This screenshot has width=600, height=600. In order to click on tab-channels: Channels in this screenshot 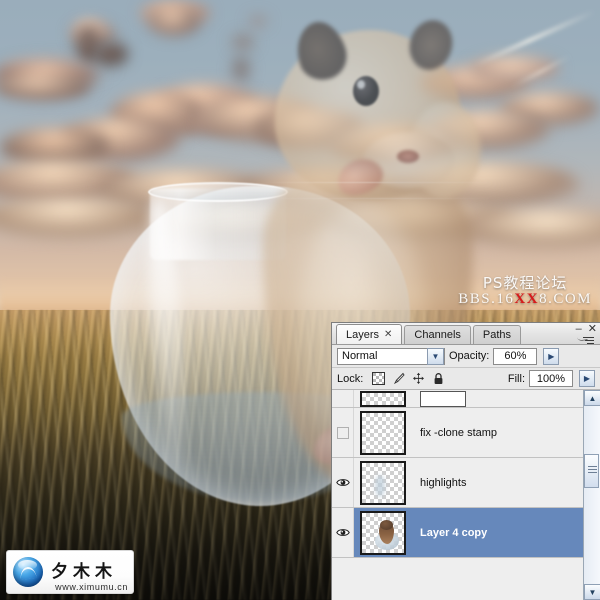, I will do `click(437, 334)`.